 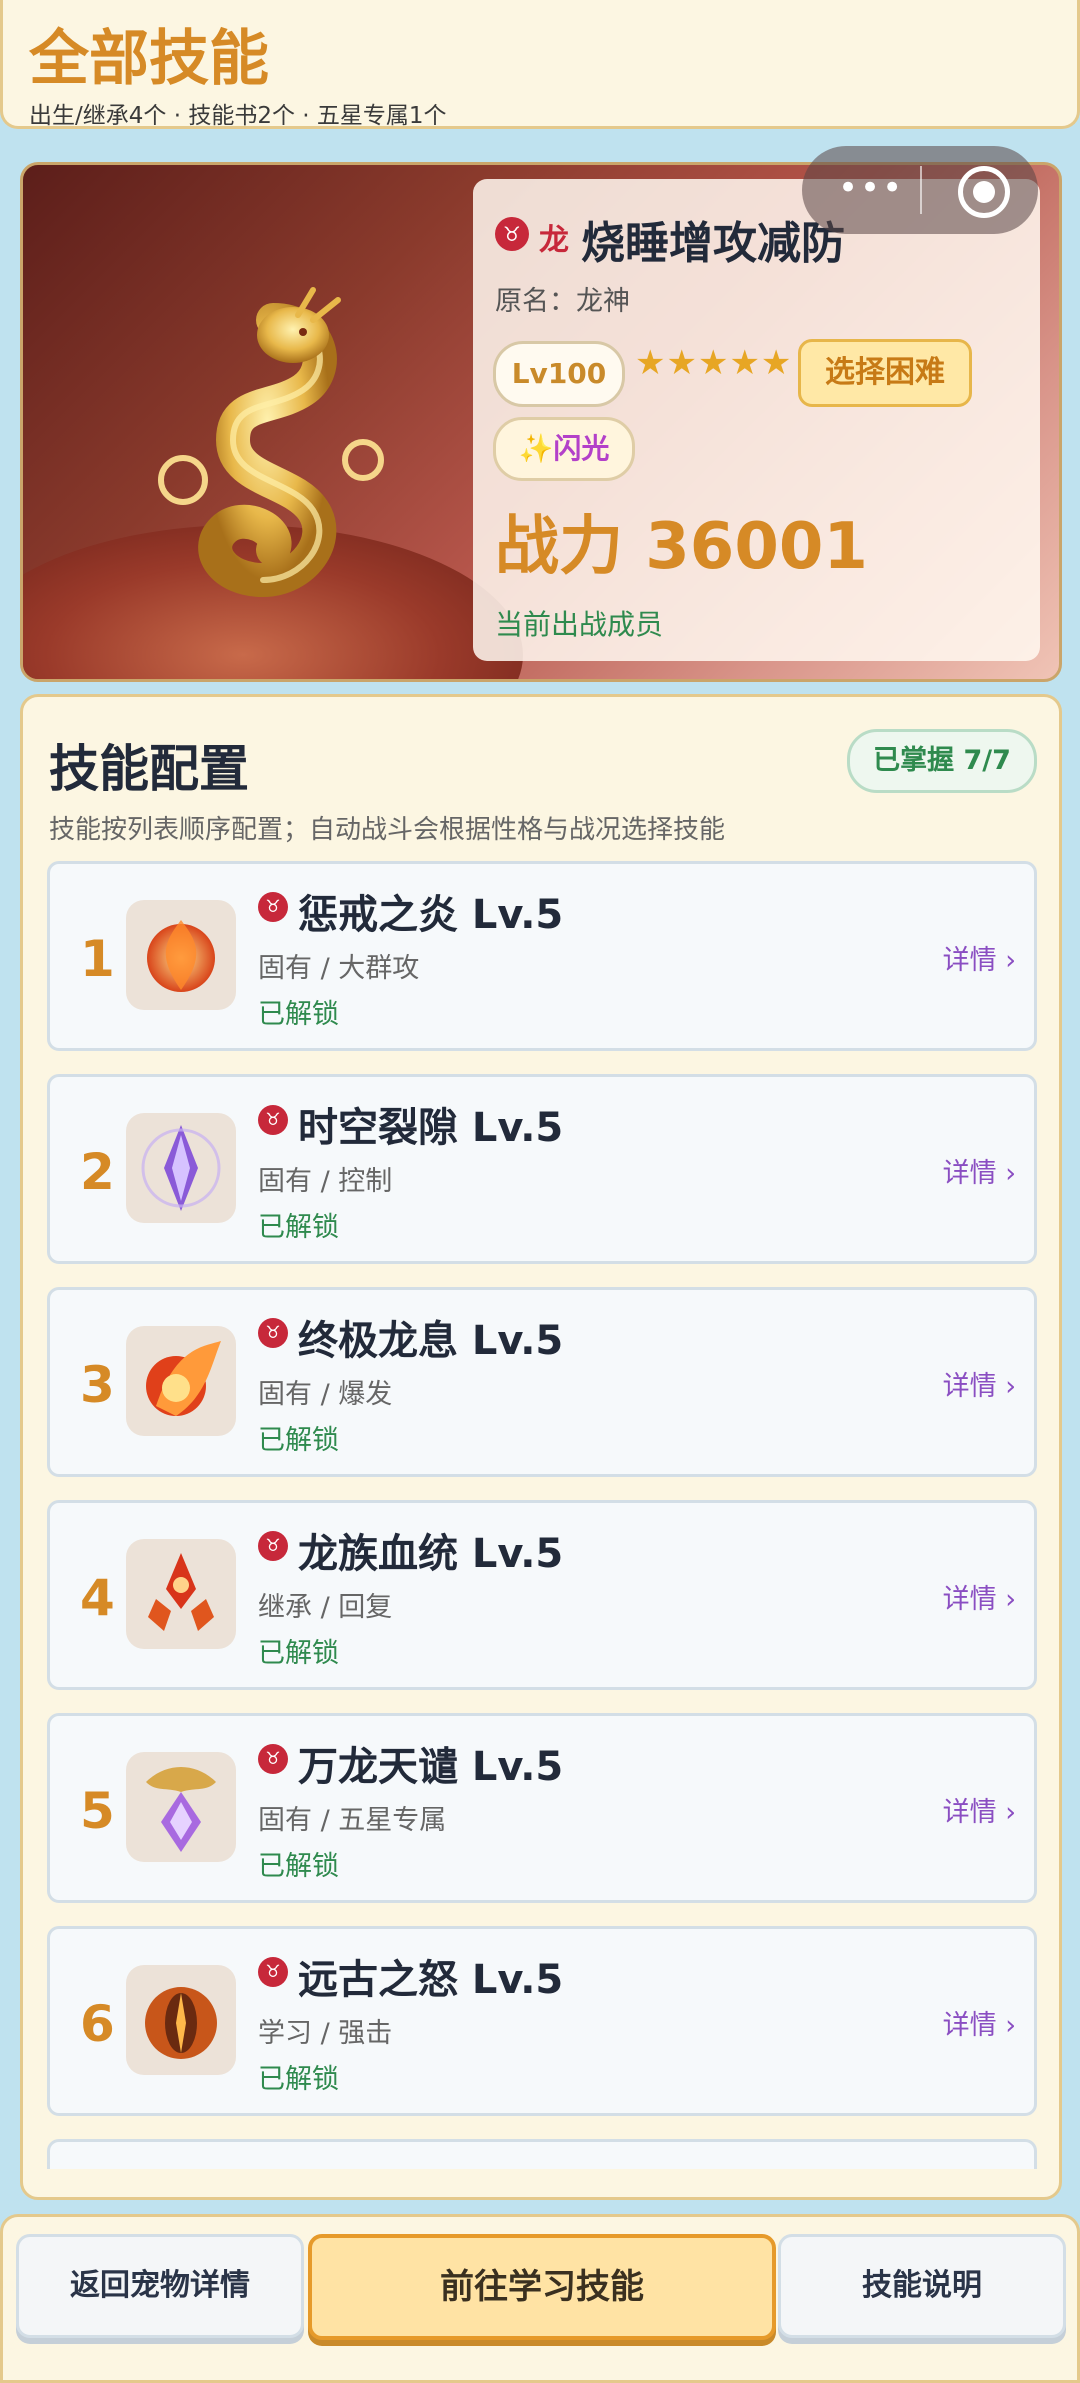 I want to click on star-rating: ★★★★★, so click(x=714, y=363).